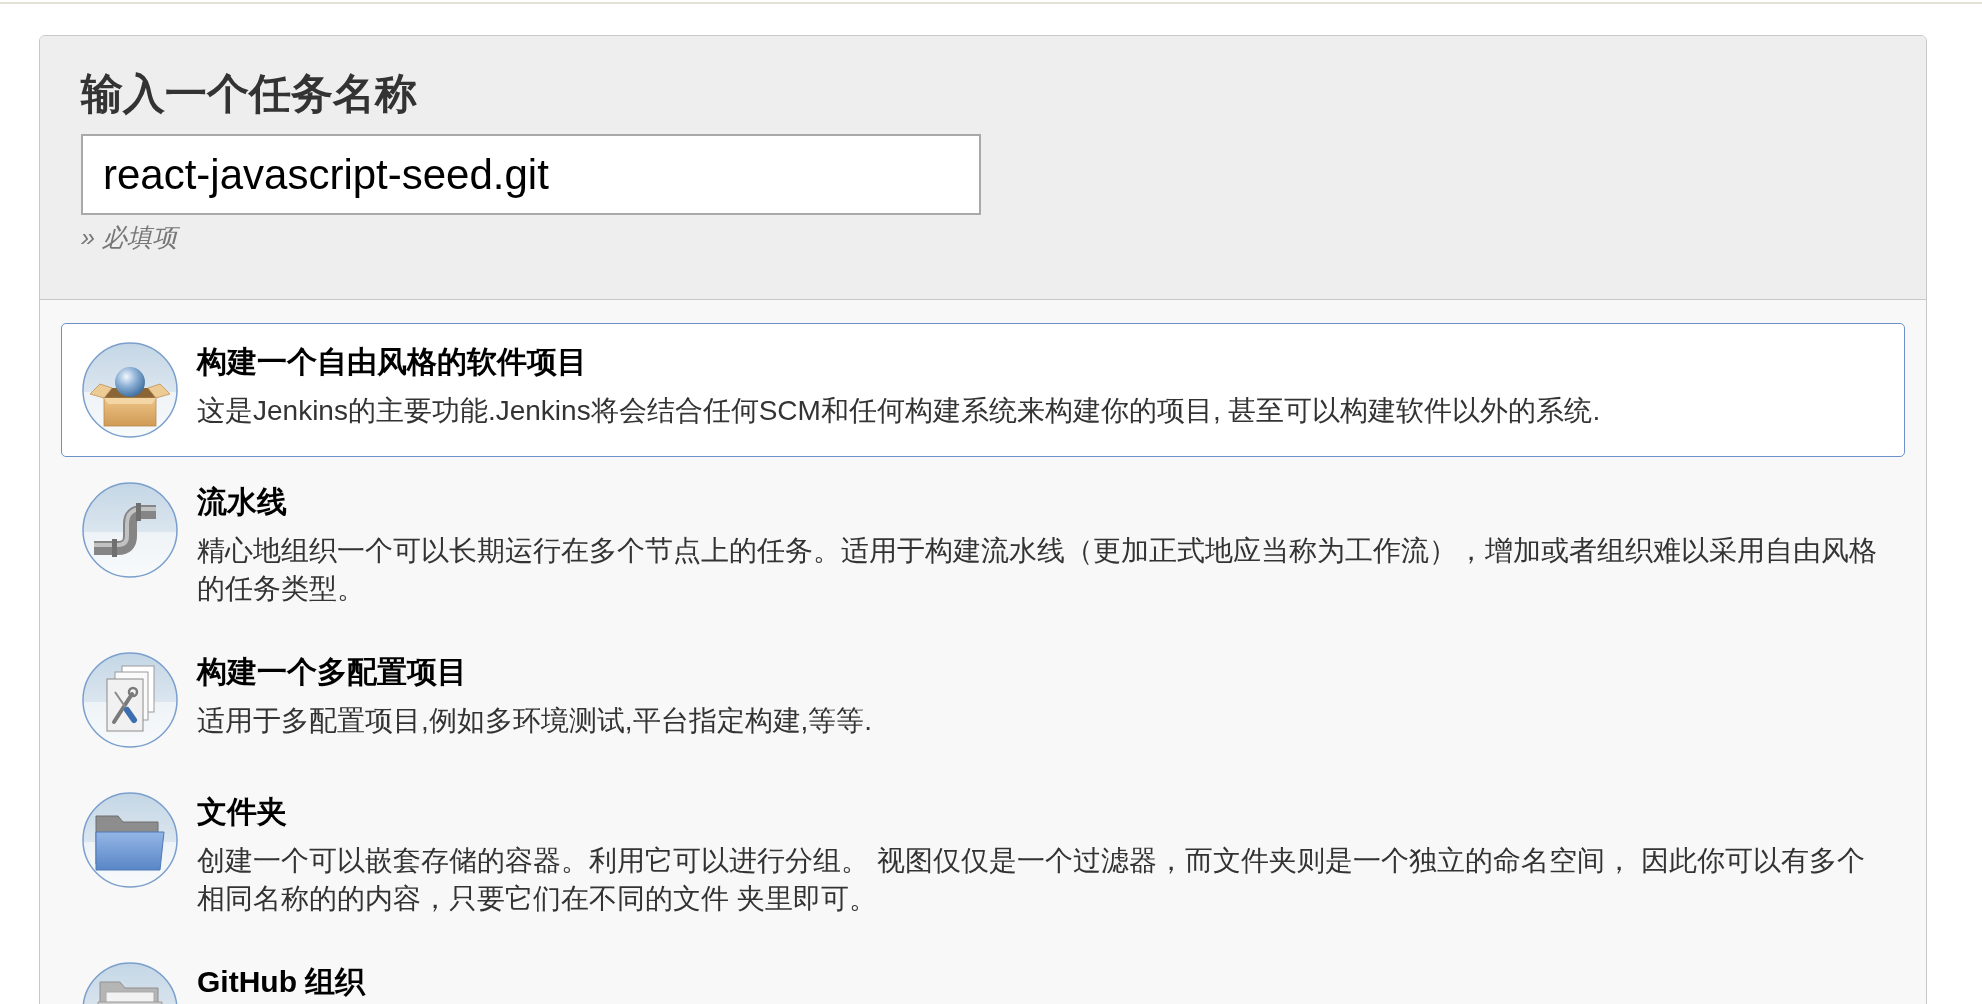 The height and width of the screenshot is (1004, 1982). I want to click on job-type-title: GitHub 组织, so click(281, 982).